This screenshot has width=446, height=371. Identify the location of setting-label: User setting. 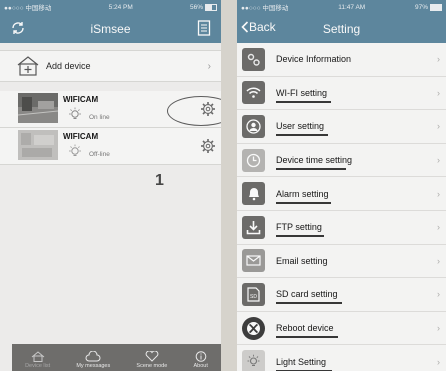
(356, 129).